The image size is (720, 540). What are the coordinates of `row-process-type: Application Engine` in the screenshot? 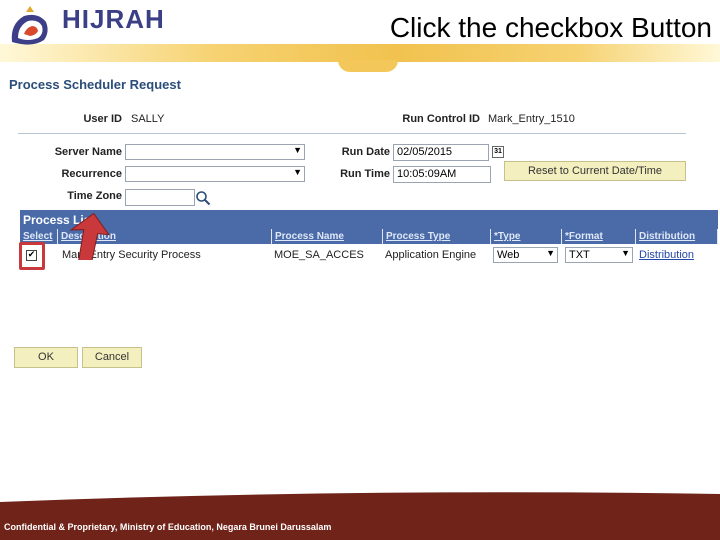 It's located at (431, 255).